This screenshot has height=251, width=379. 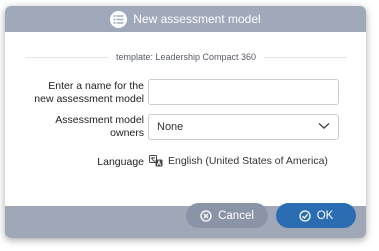 What do you see at coordinates (248, 161) in the screenshot?
I see `language-text: English (United States of America)` at bounding box center [248, 161].